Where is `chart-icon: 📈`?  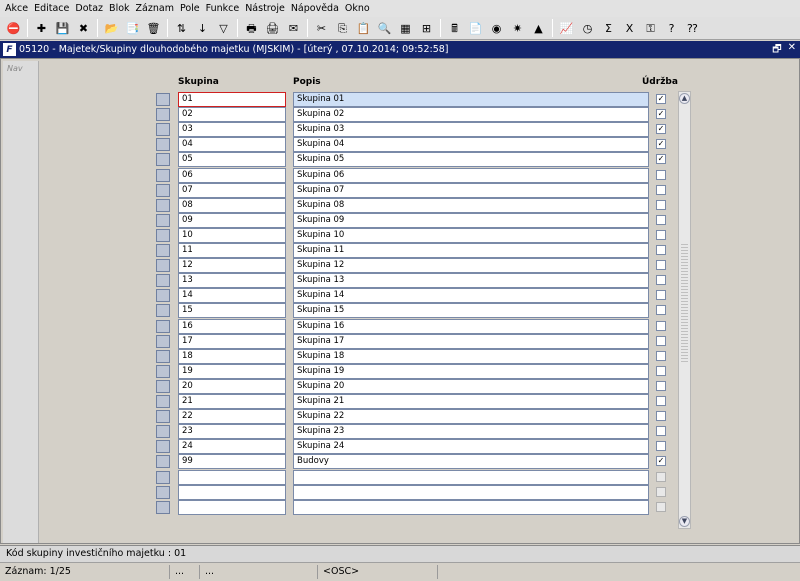
chart-icon: 📈 is located at coordinates (566, 28).